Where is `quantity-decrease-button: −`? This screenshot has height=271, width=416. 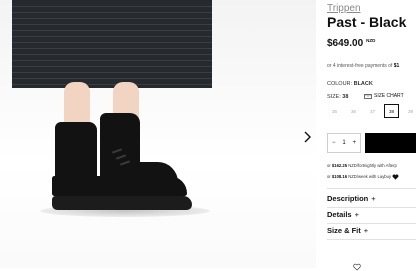
quantity-decrease-button: − is located at coordinates (334, 143).